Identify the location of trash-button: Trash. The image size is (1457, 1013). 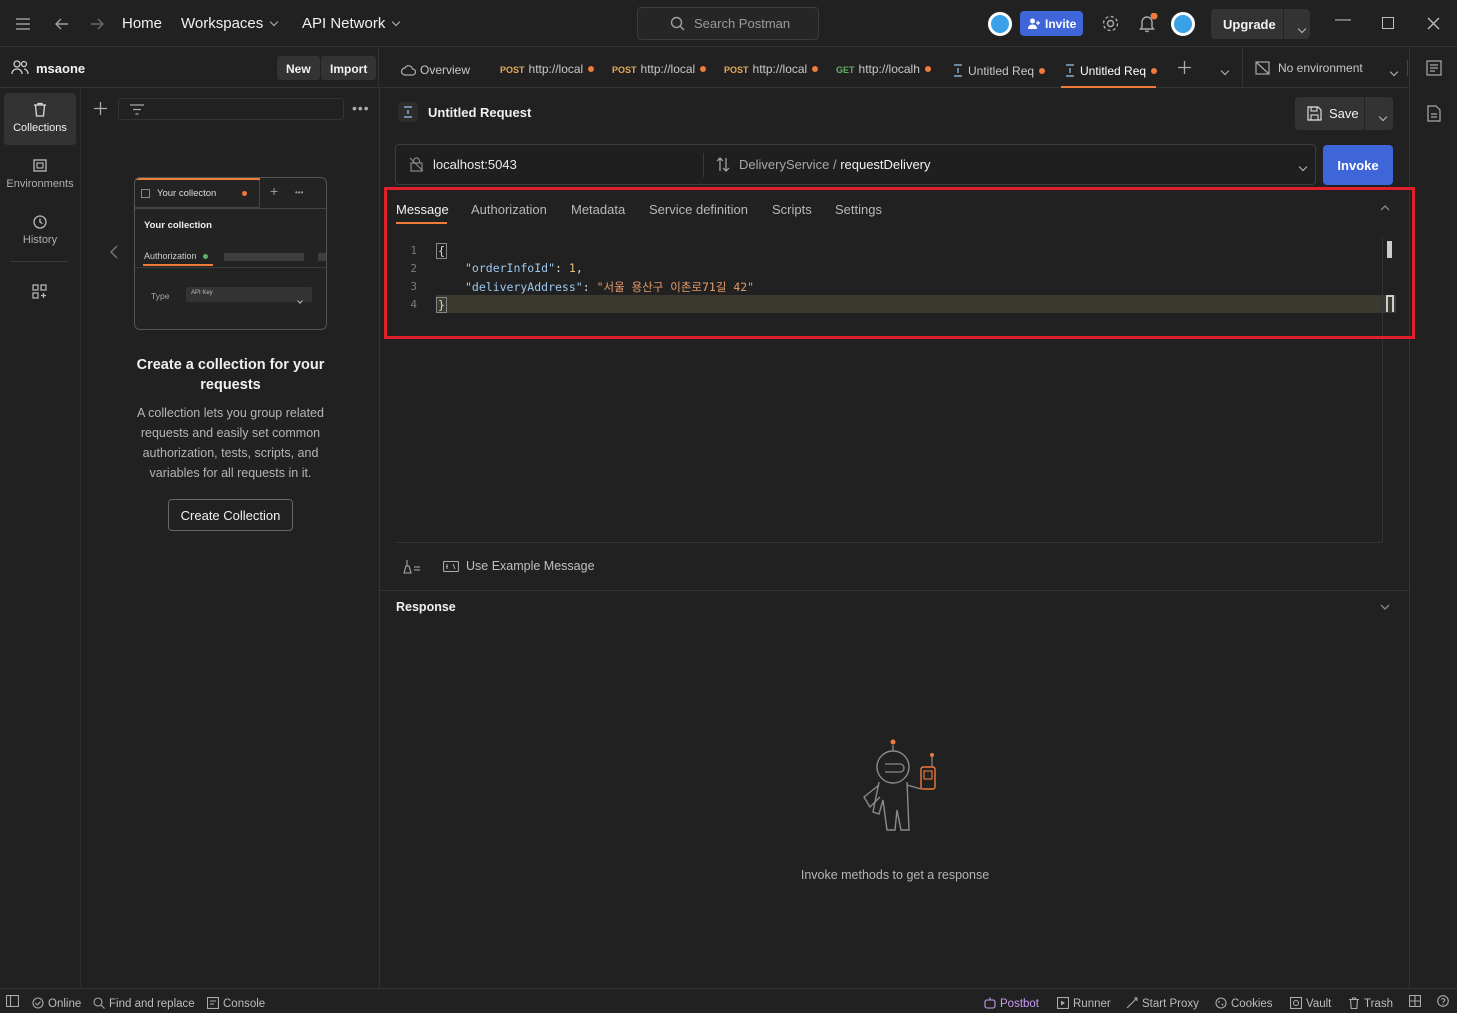
(1370, 1002).